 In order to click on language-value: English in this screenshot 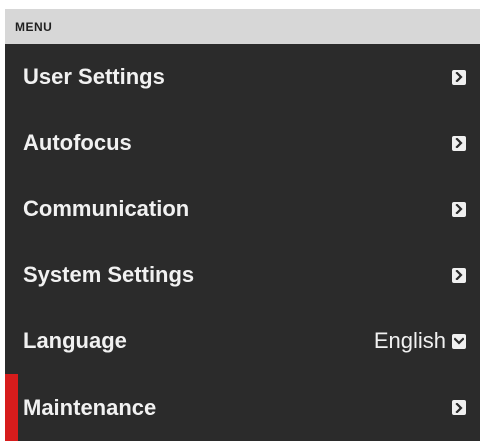, I will do `click(409, 340)`.